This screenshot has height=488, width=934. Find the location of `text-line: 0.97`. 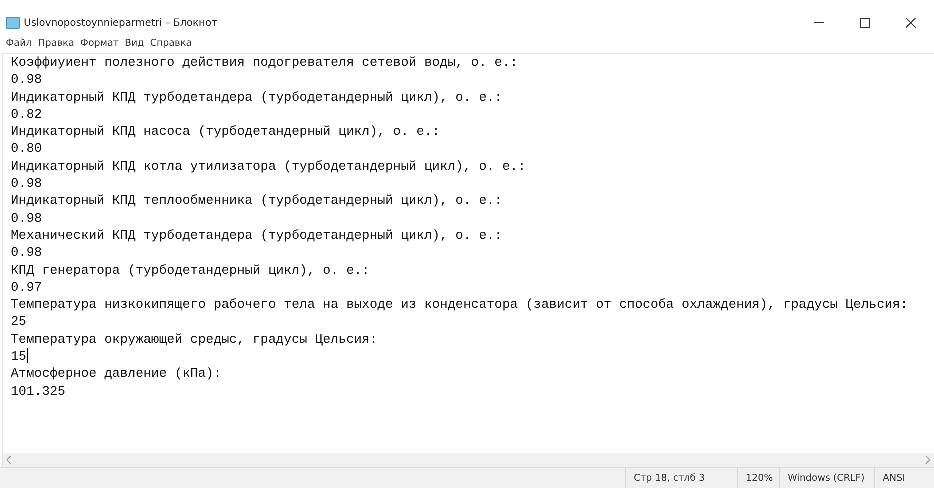

text-line: 0.97 is located at coordinates (26, 287).